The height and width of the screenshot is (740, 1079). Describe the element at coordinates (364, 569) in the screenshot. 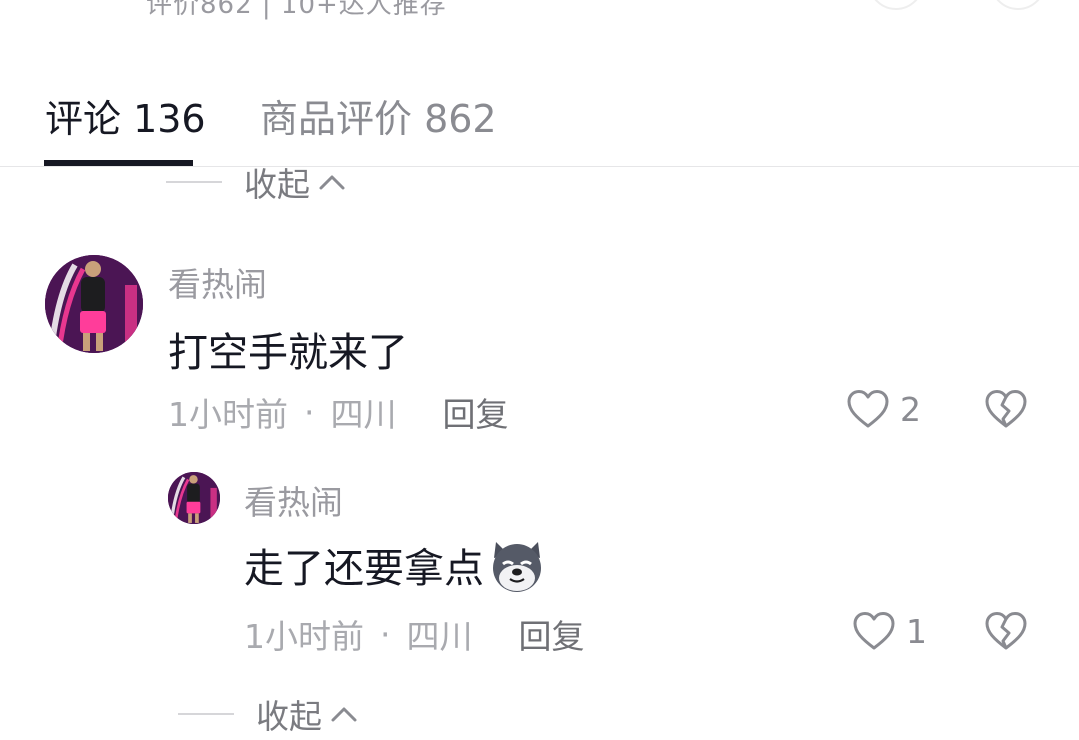

I see `comment-body: 走了还要拿点` at that location.